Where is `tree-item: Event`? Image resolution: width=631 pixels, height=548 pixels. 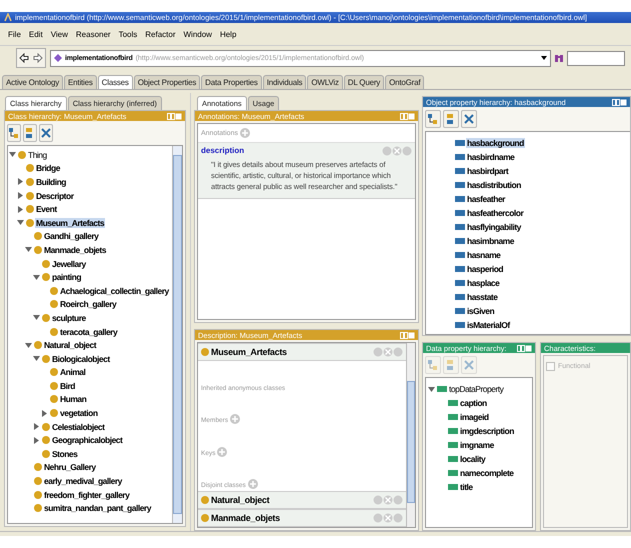
tree-item: Event is located at coordinates (46, 209).